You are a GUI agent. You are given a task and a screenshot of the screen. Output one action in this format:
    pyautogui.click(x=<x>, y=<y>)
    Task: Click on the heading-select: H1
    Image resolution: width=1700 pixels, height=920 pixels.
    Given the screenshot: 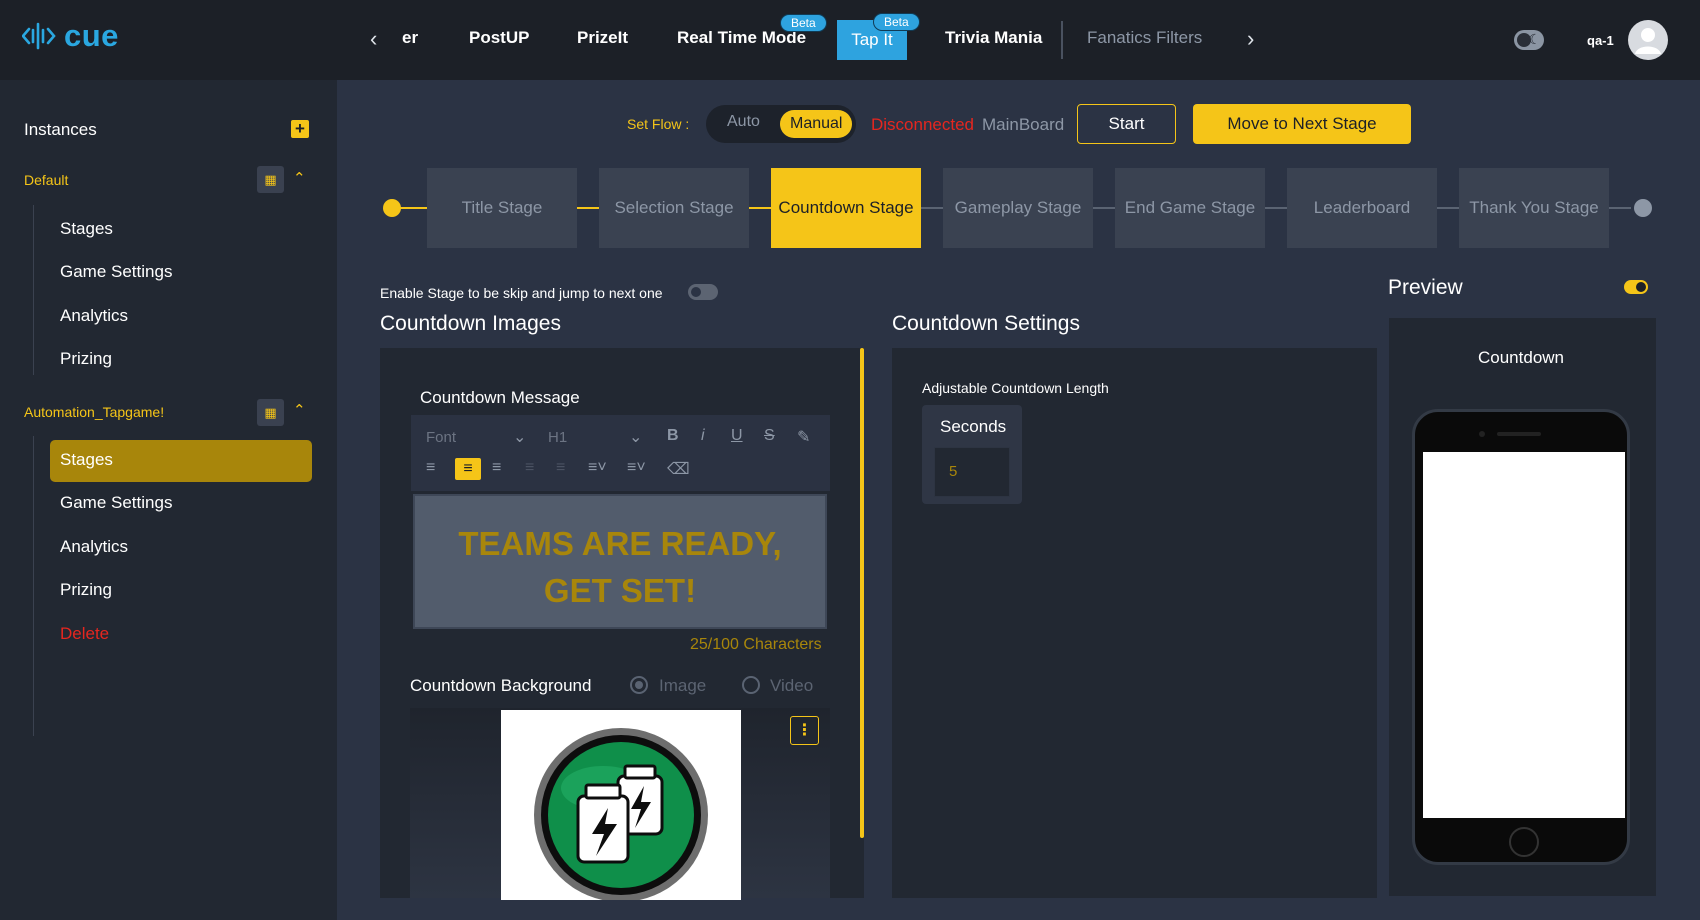 What is the action you would take?
    pyautogui.click(x=557, y=437)
    